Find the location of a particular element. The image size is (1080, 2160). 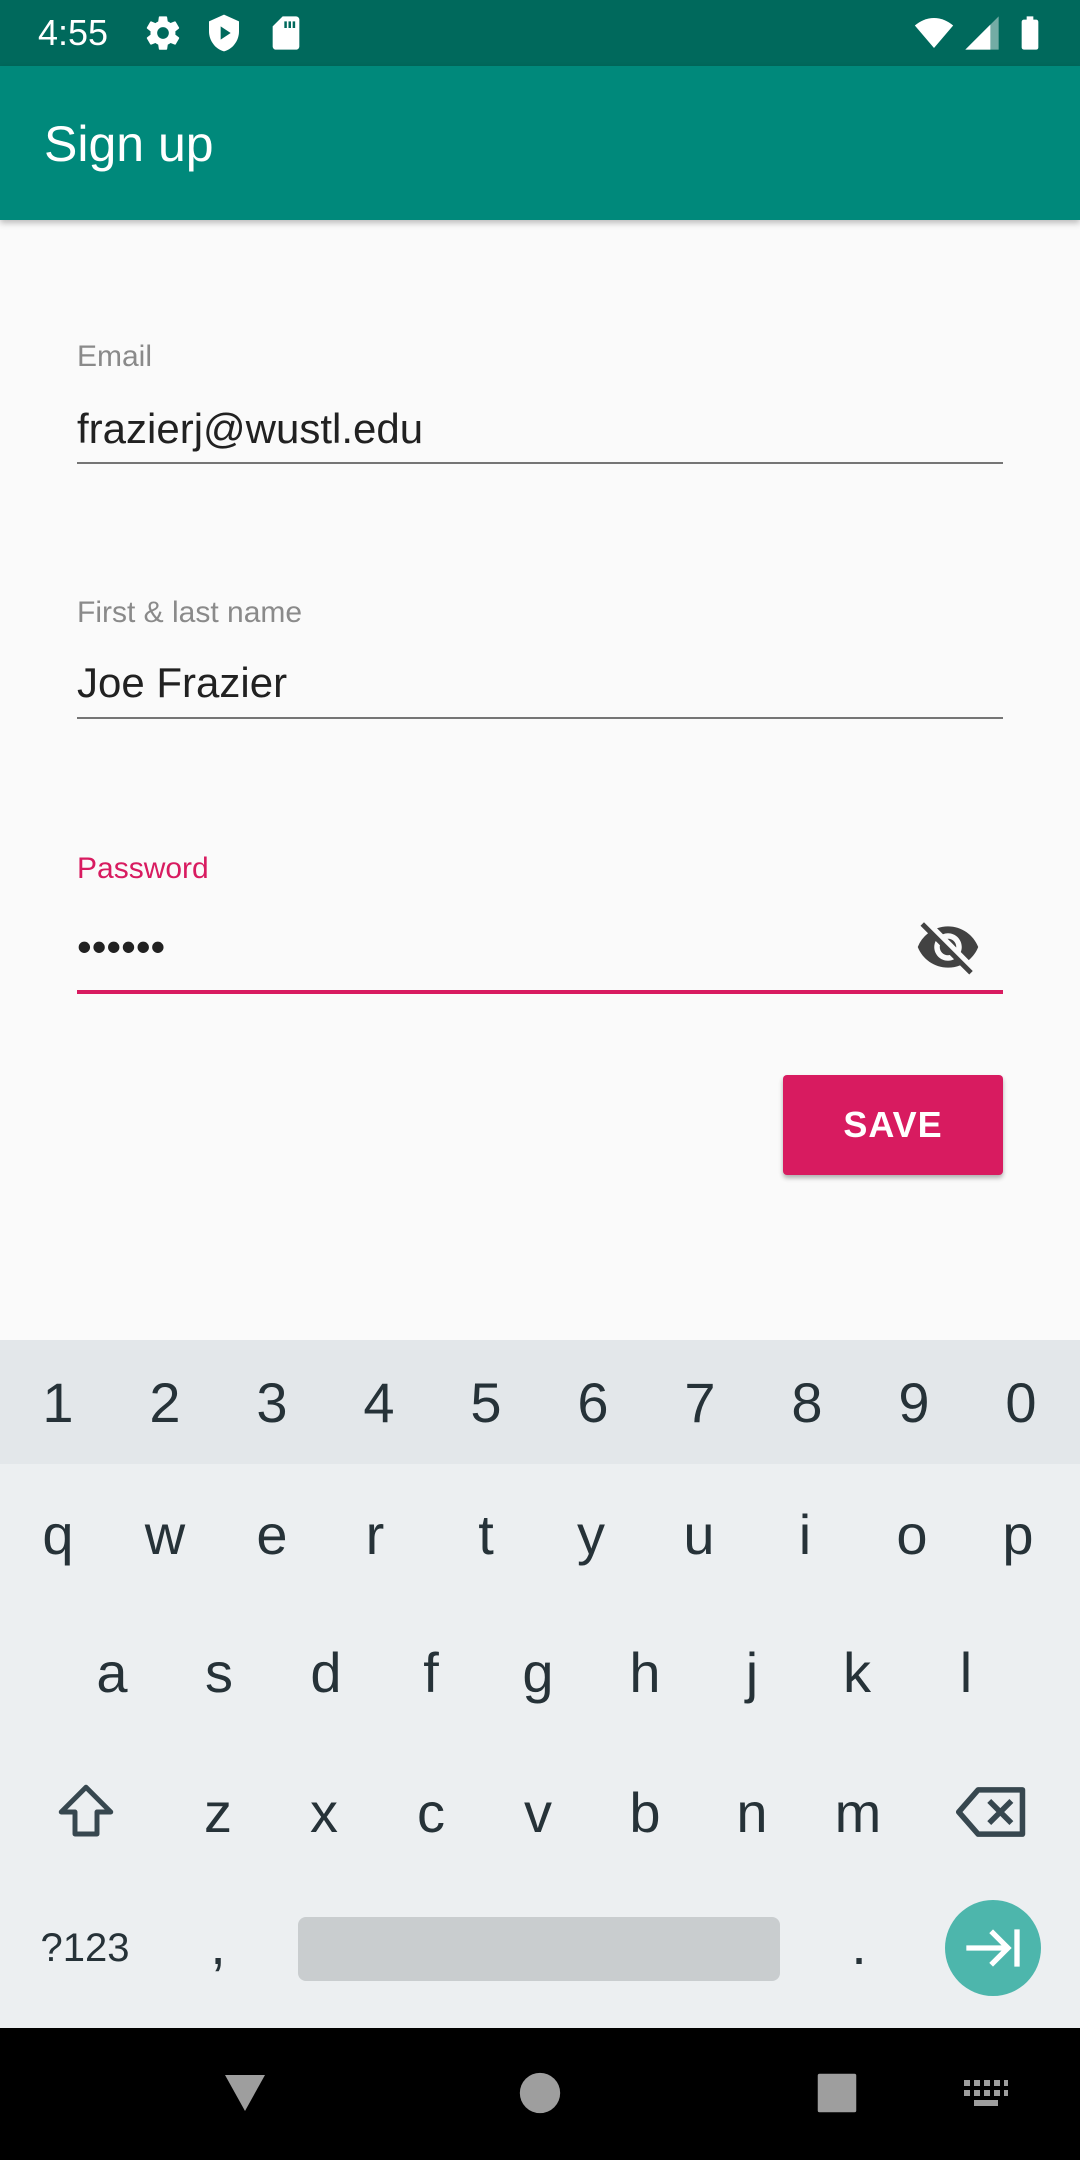

save-button: SAVE is located at coordinates (893, 1125).